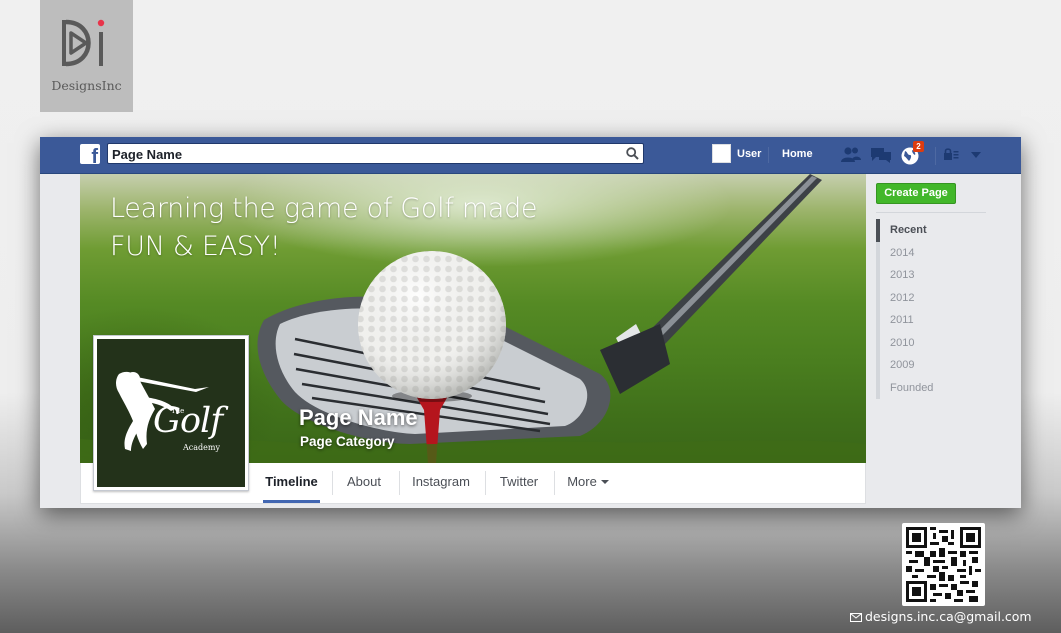  What do you see at coordinates (931, 230) in the screenshot?
I see `year-item-recent: Recent` at bounding box center [931, 230].